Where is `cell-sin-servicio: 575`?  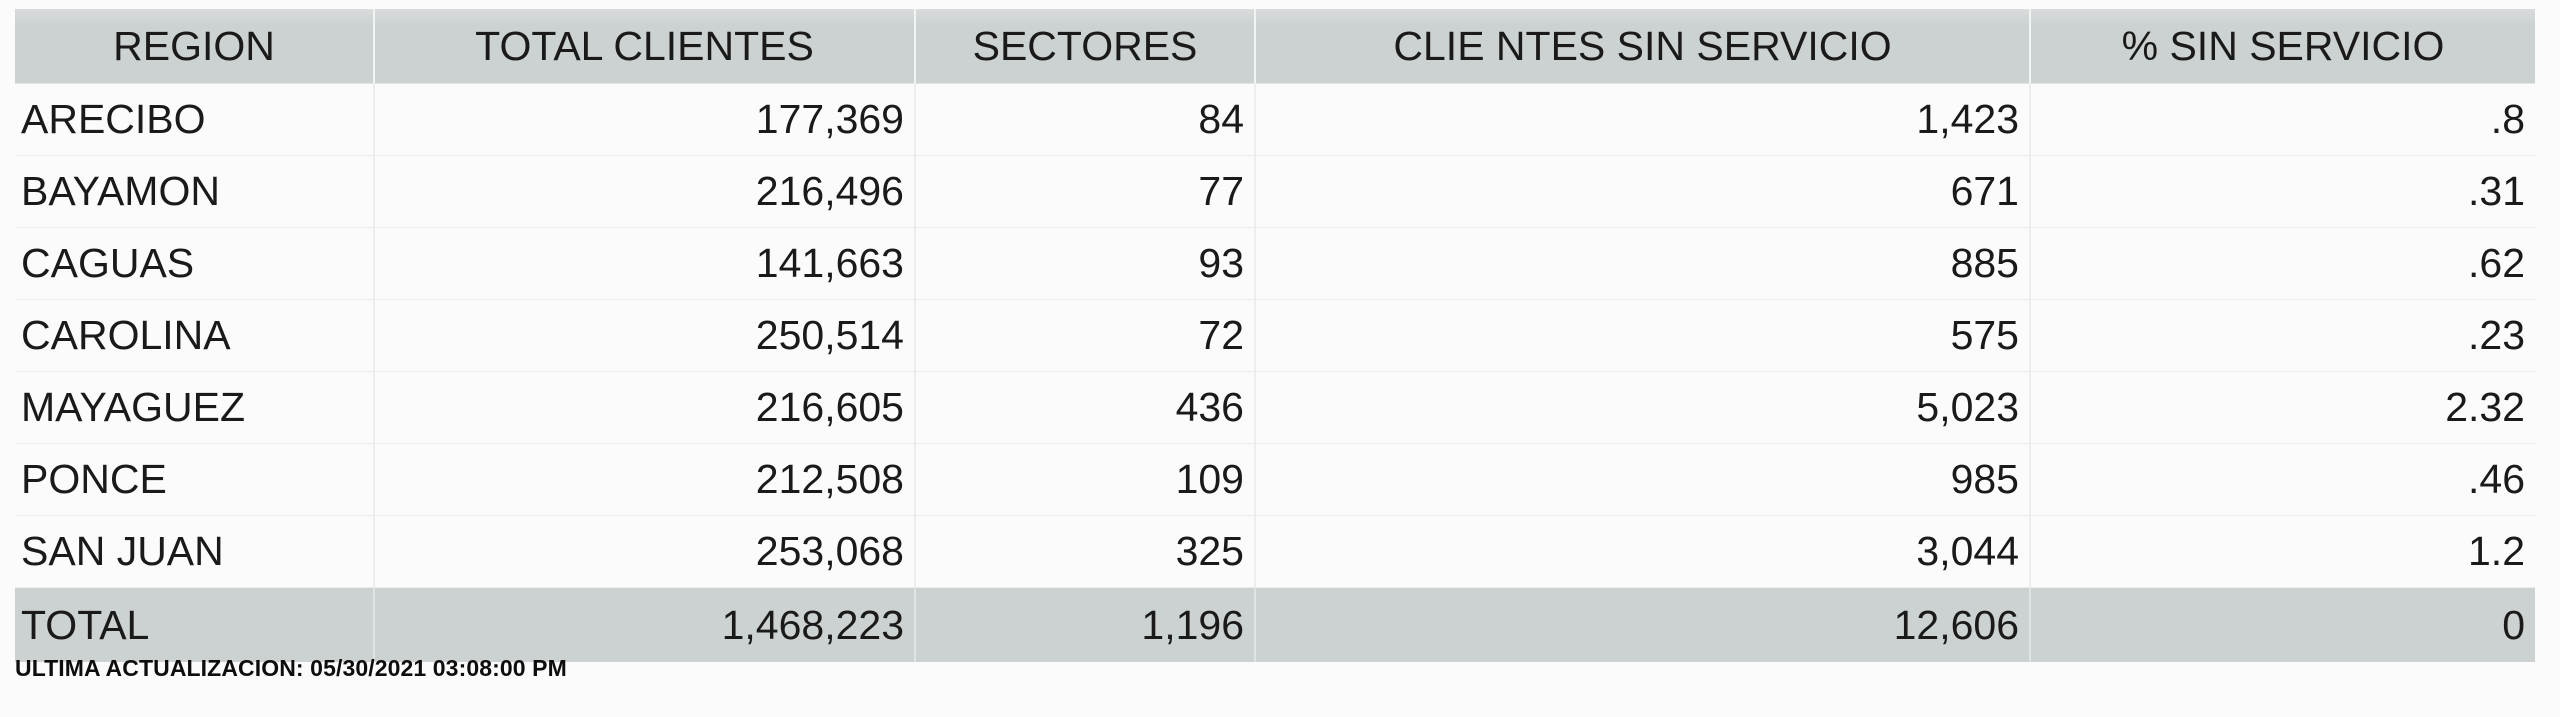
cell-sin-servicio: 575 is located at coordinates (1643, 335).